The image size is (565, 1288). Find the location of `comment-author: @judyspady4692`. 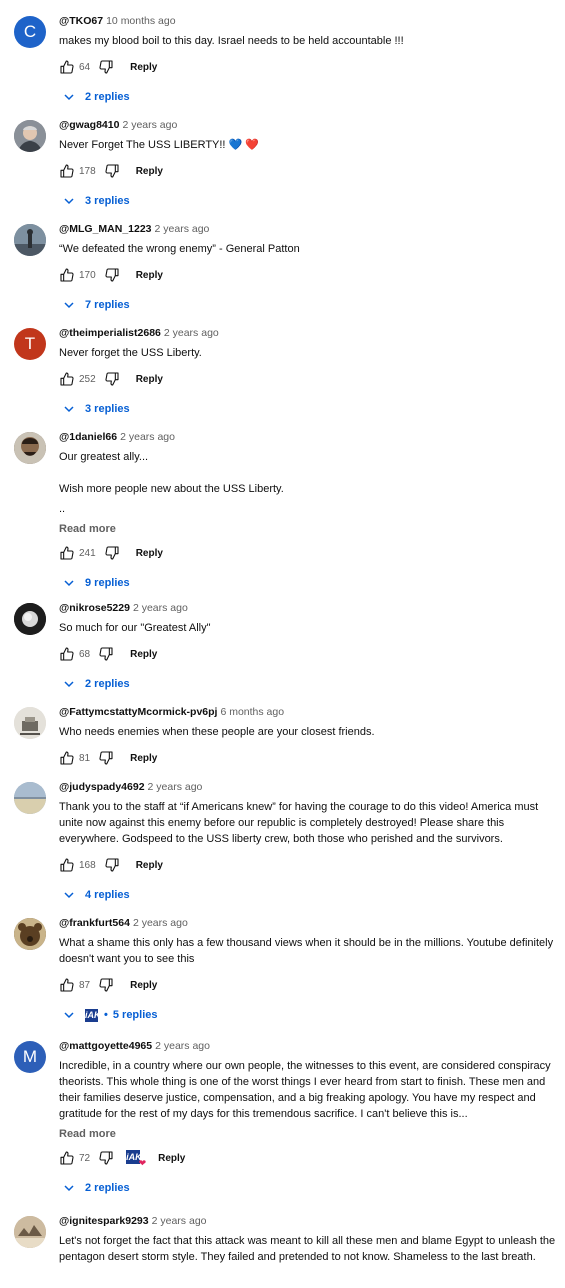

comment-author: @judyspady4692 is located at coordinates (102, 787).